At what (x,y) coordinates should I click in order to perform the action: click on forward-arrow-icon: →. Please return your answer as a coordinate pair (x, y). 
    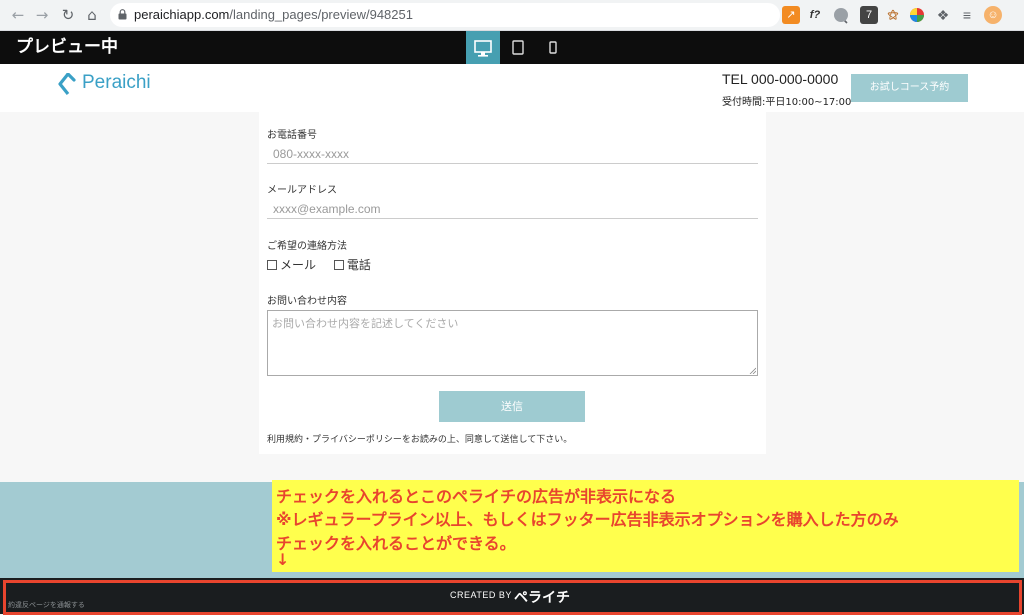
    Looking at the image, I should click on (42, 15).